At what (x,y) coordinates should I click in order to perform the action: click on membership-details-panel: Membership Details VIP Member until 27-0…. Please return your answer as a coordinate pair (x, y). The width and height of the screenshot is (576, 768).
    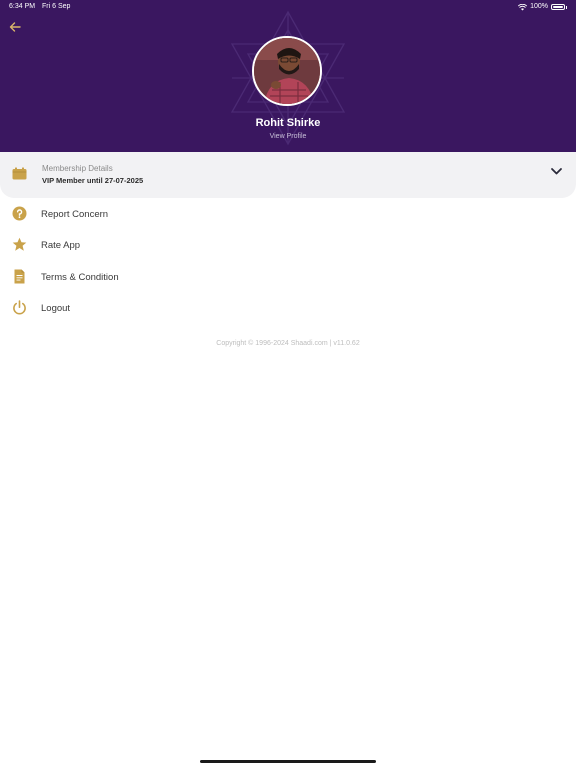
    Looking at the image, I should click on (288, 175).